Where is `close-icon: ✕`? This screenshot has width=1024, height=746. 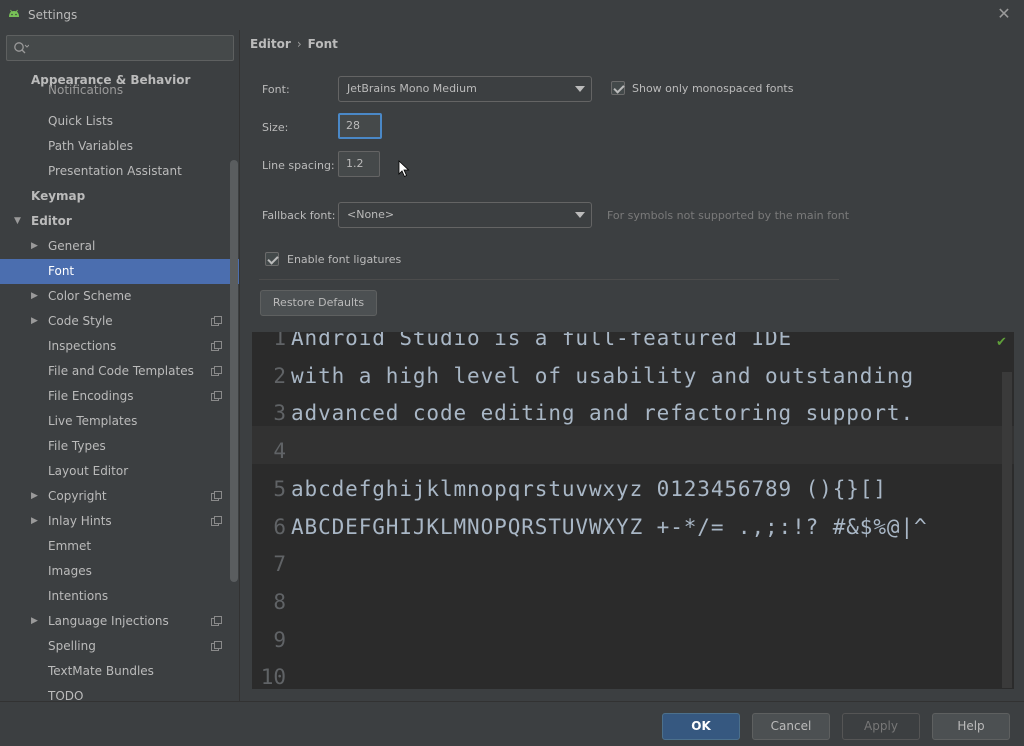
close-icon: ✕ is located at coordinates (1004, 14).